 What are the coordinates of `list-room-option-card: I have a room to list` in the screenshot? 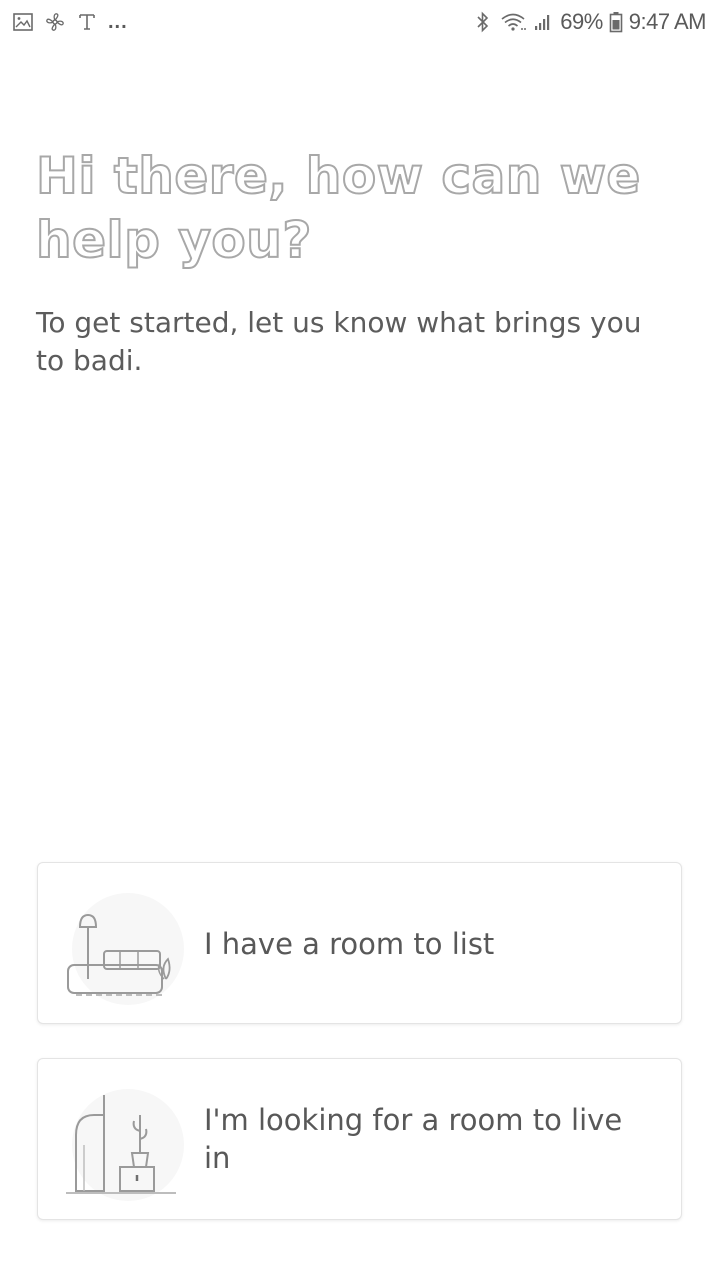 It's located at (359, 943).